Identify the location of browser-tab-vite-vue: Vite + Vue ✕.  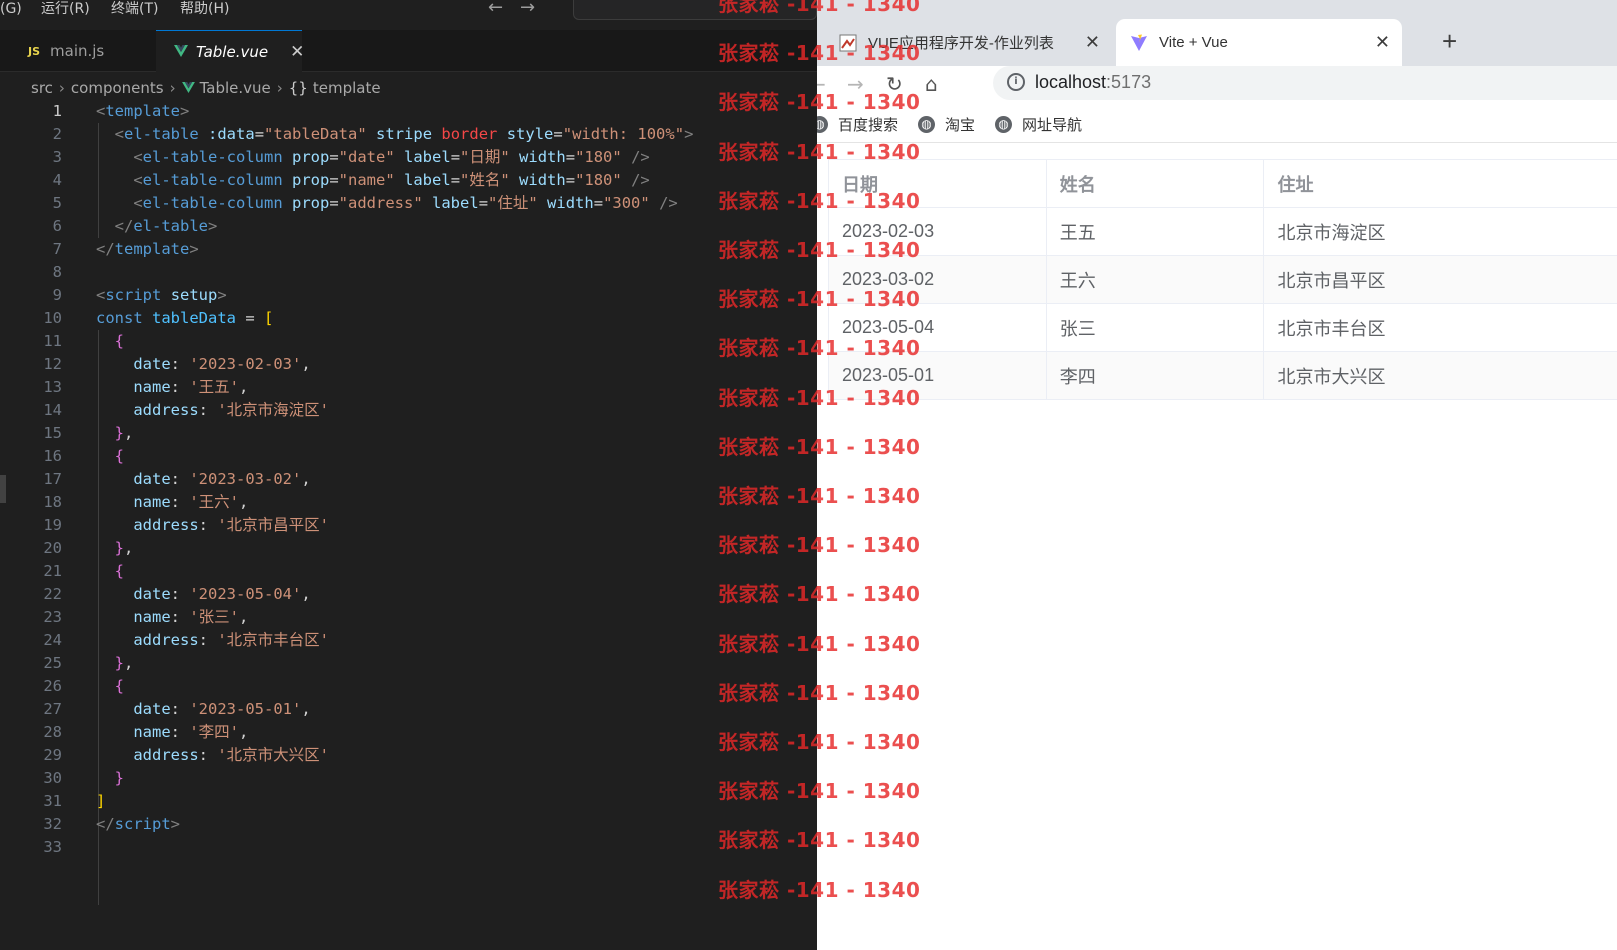
(1259, 42).